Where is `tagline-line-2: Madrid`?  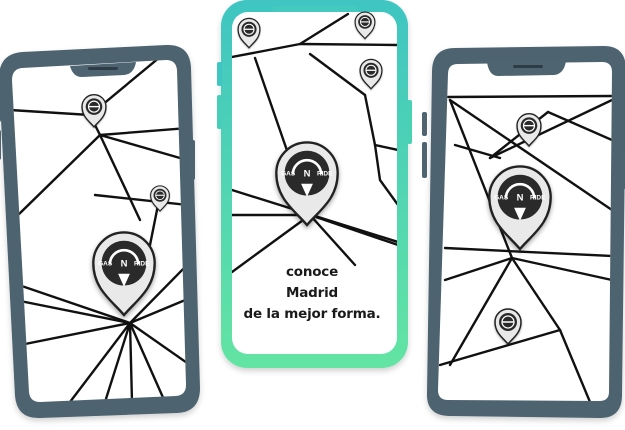 tagline-line-2: Madrid is located at coordinates (312, 293).